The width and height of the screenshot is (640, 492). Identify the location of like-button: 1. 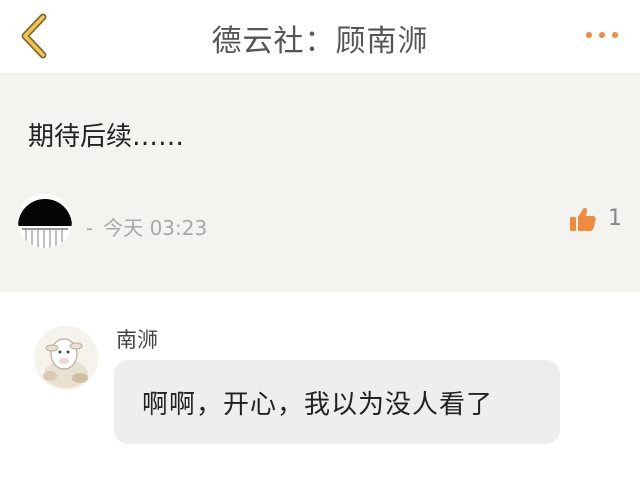
(596, 218).